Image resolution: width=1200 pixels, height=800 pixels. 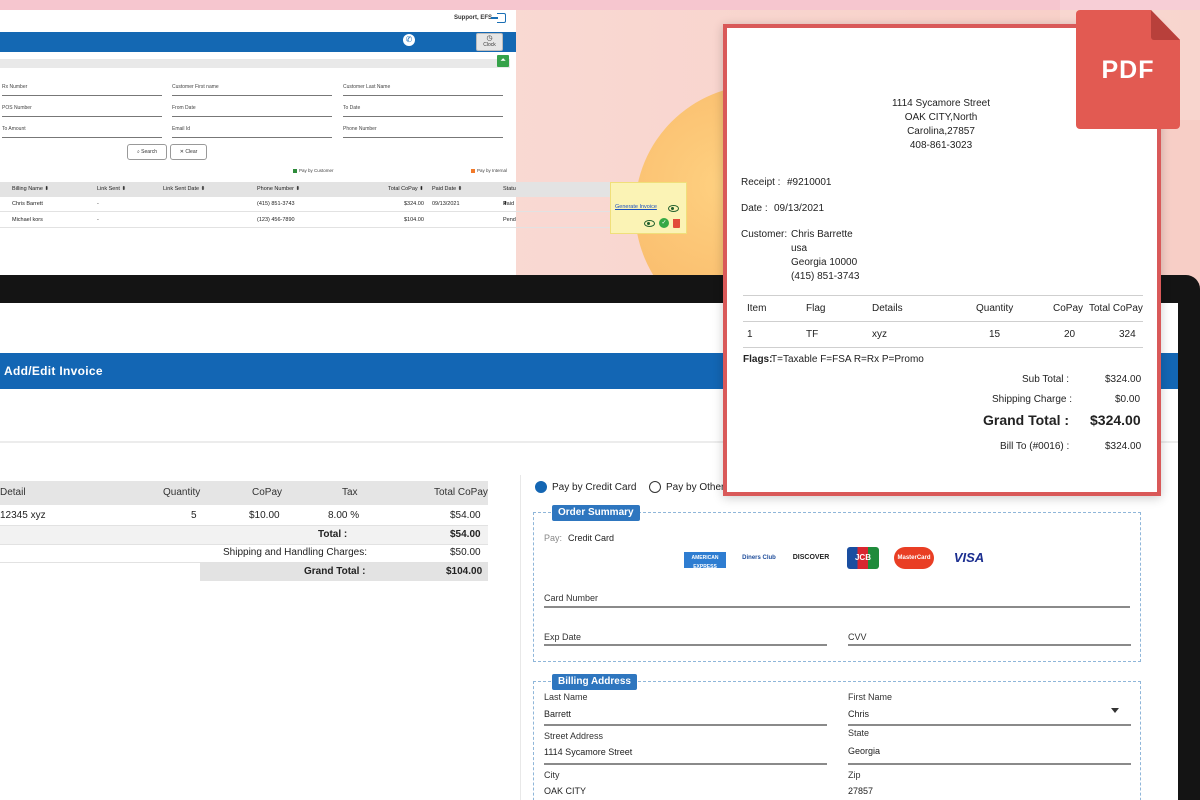 What do you see at coordinates (1115, 710) in the screenshot?
I see `chevron-down-icon` at bounding box center [1115, 710].